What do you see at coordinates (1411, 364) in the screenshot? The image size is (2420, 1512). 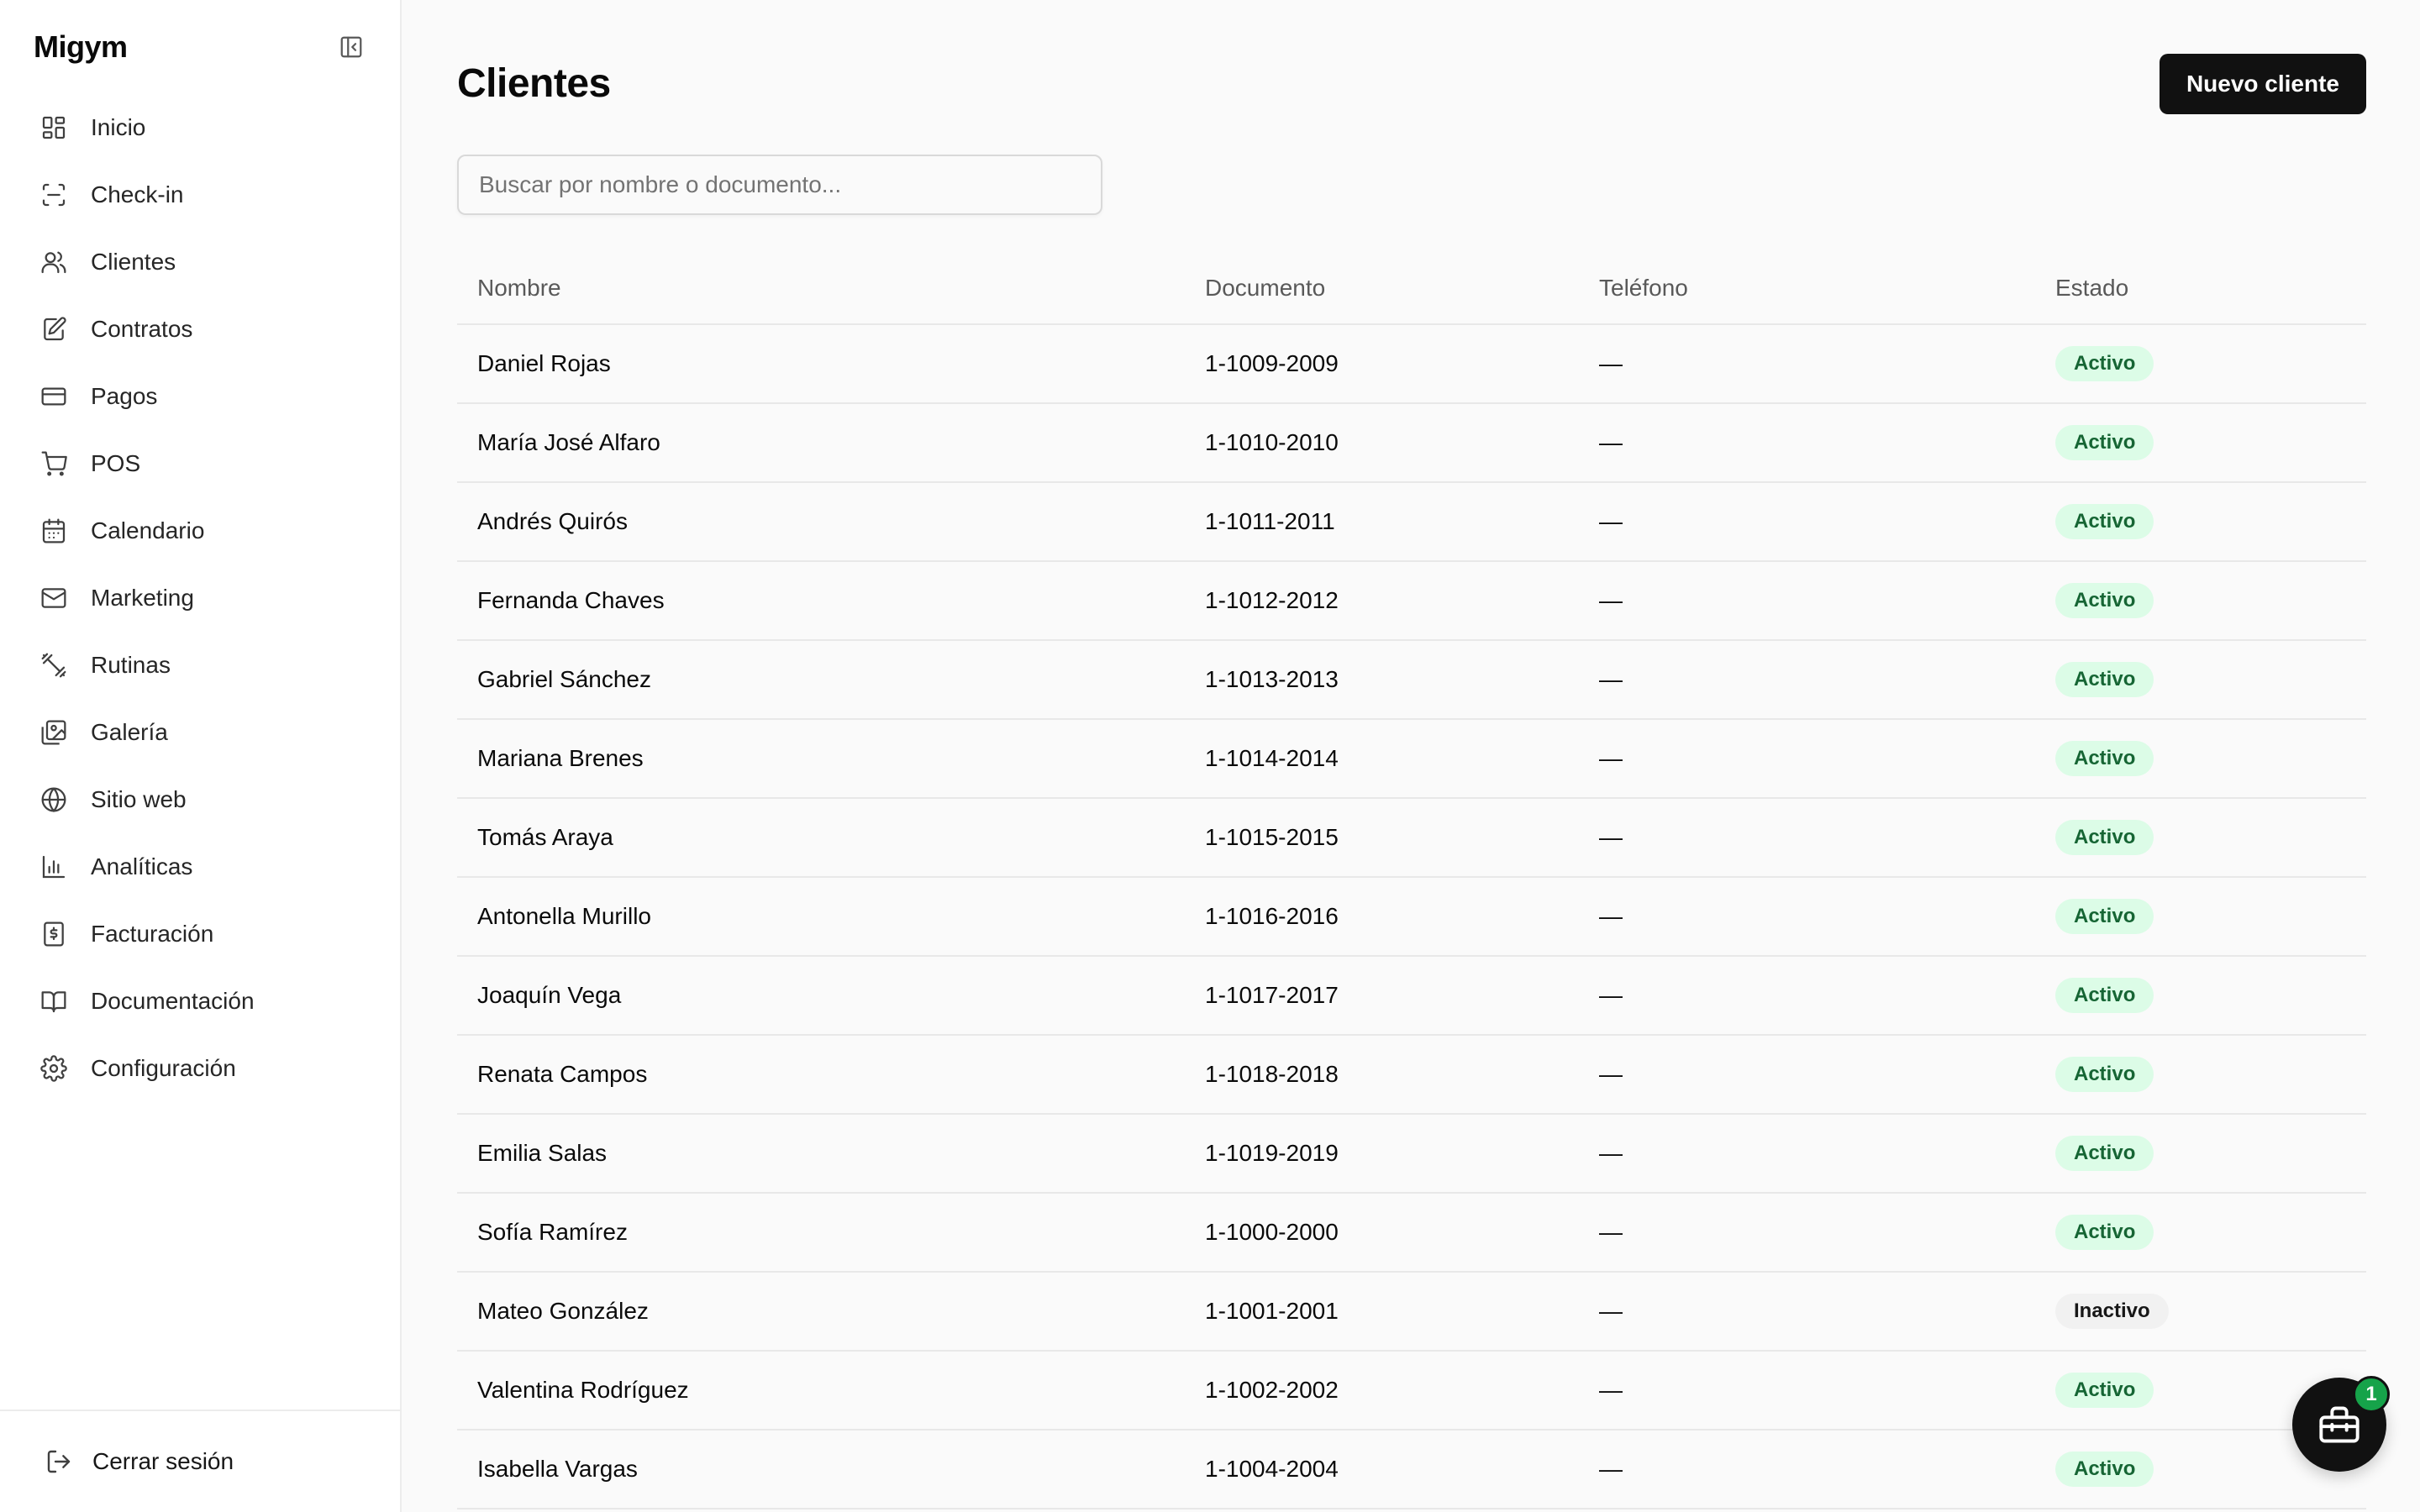 I see `table-row: Daniel Rojas 1-1009-2009— Activo` at bounding box center [1411, 364].